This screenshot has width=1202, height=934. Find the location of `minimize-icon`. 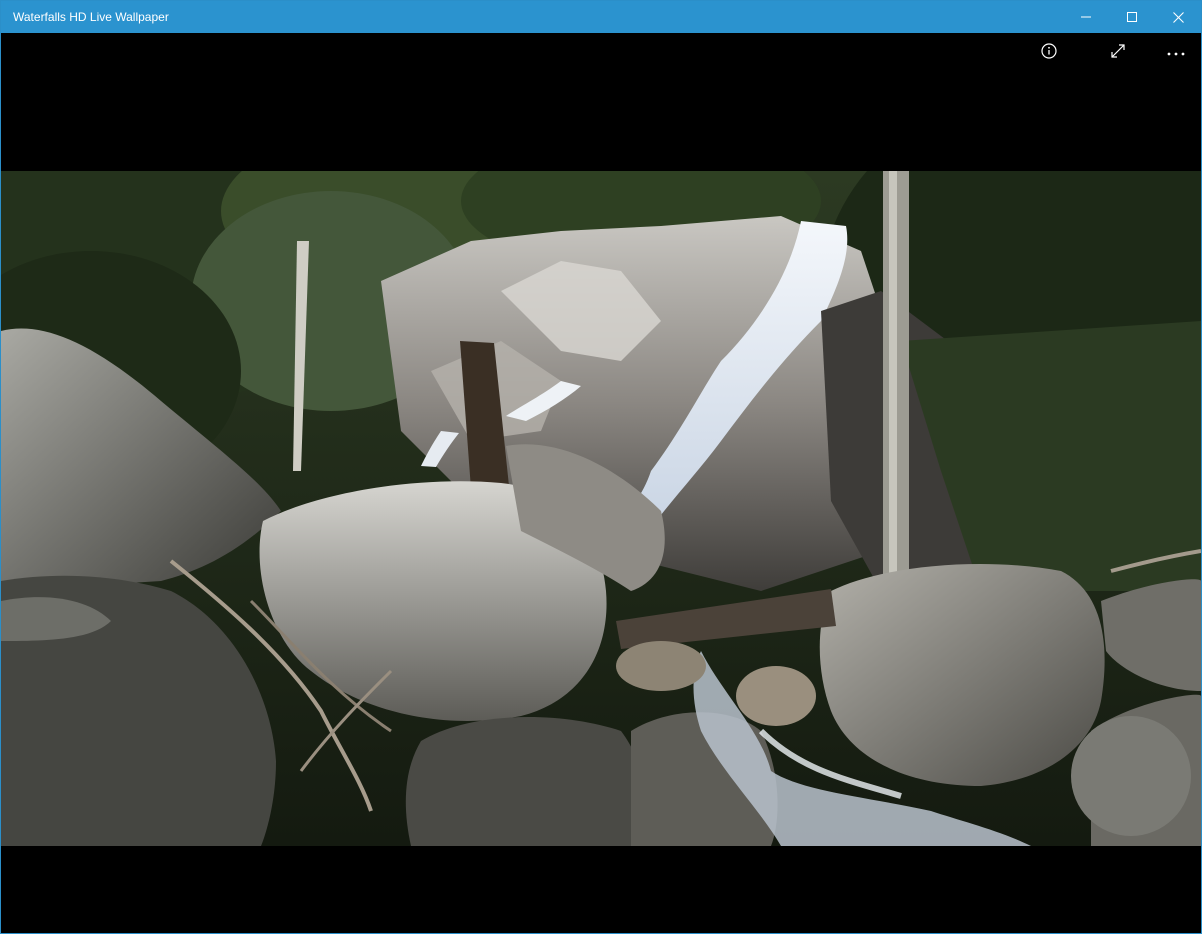

minimize-icon is located at coordinates (1086, 17).